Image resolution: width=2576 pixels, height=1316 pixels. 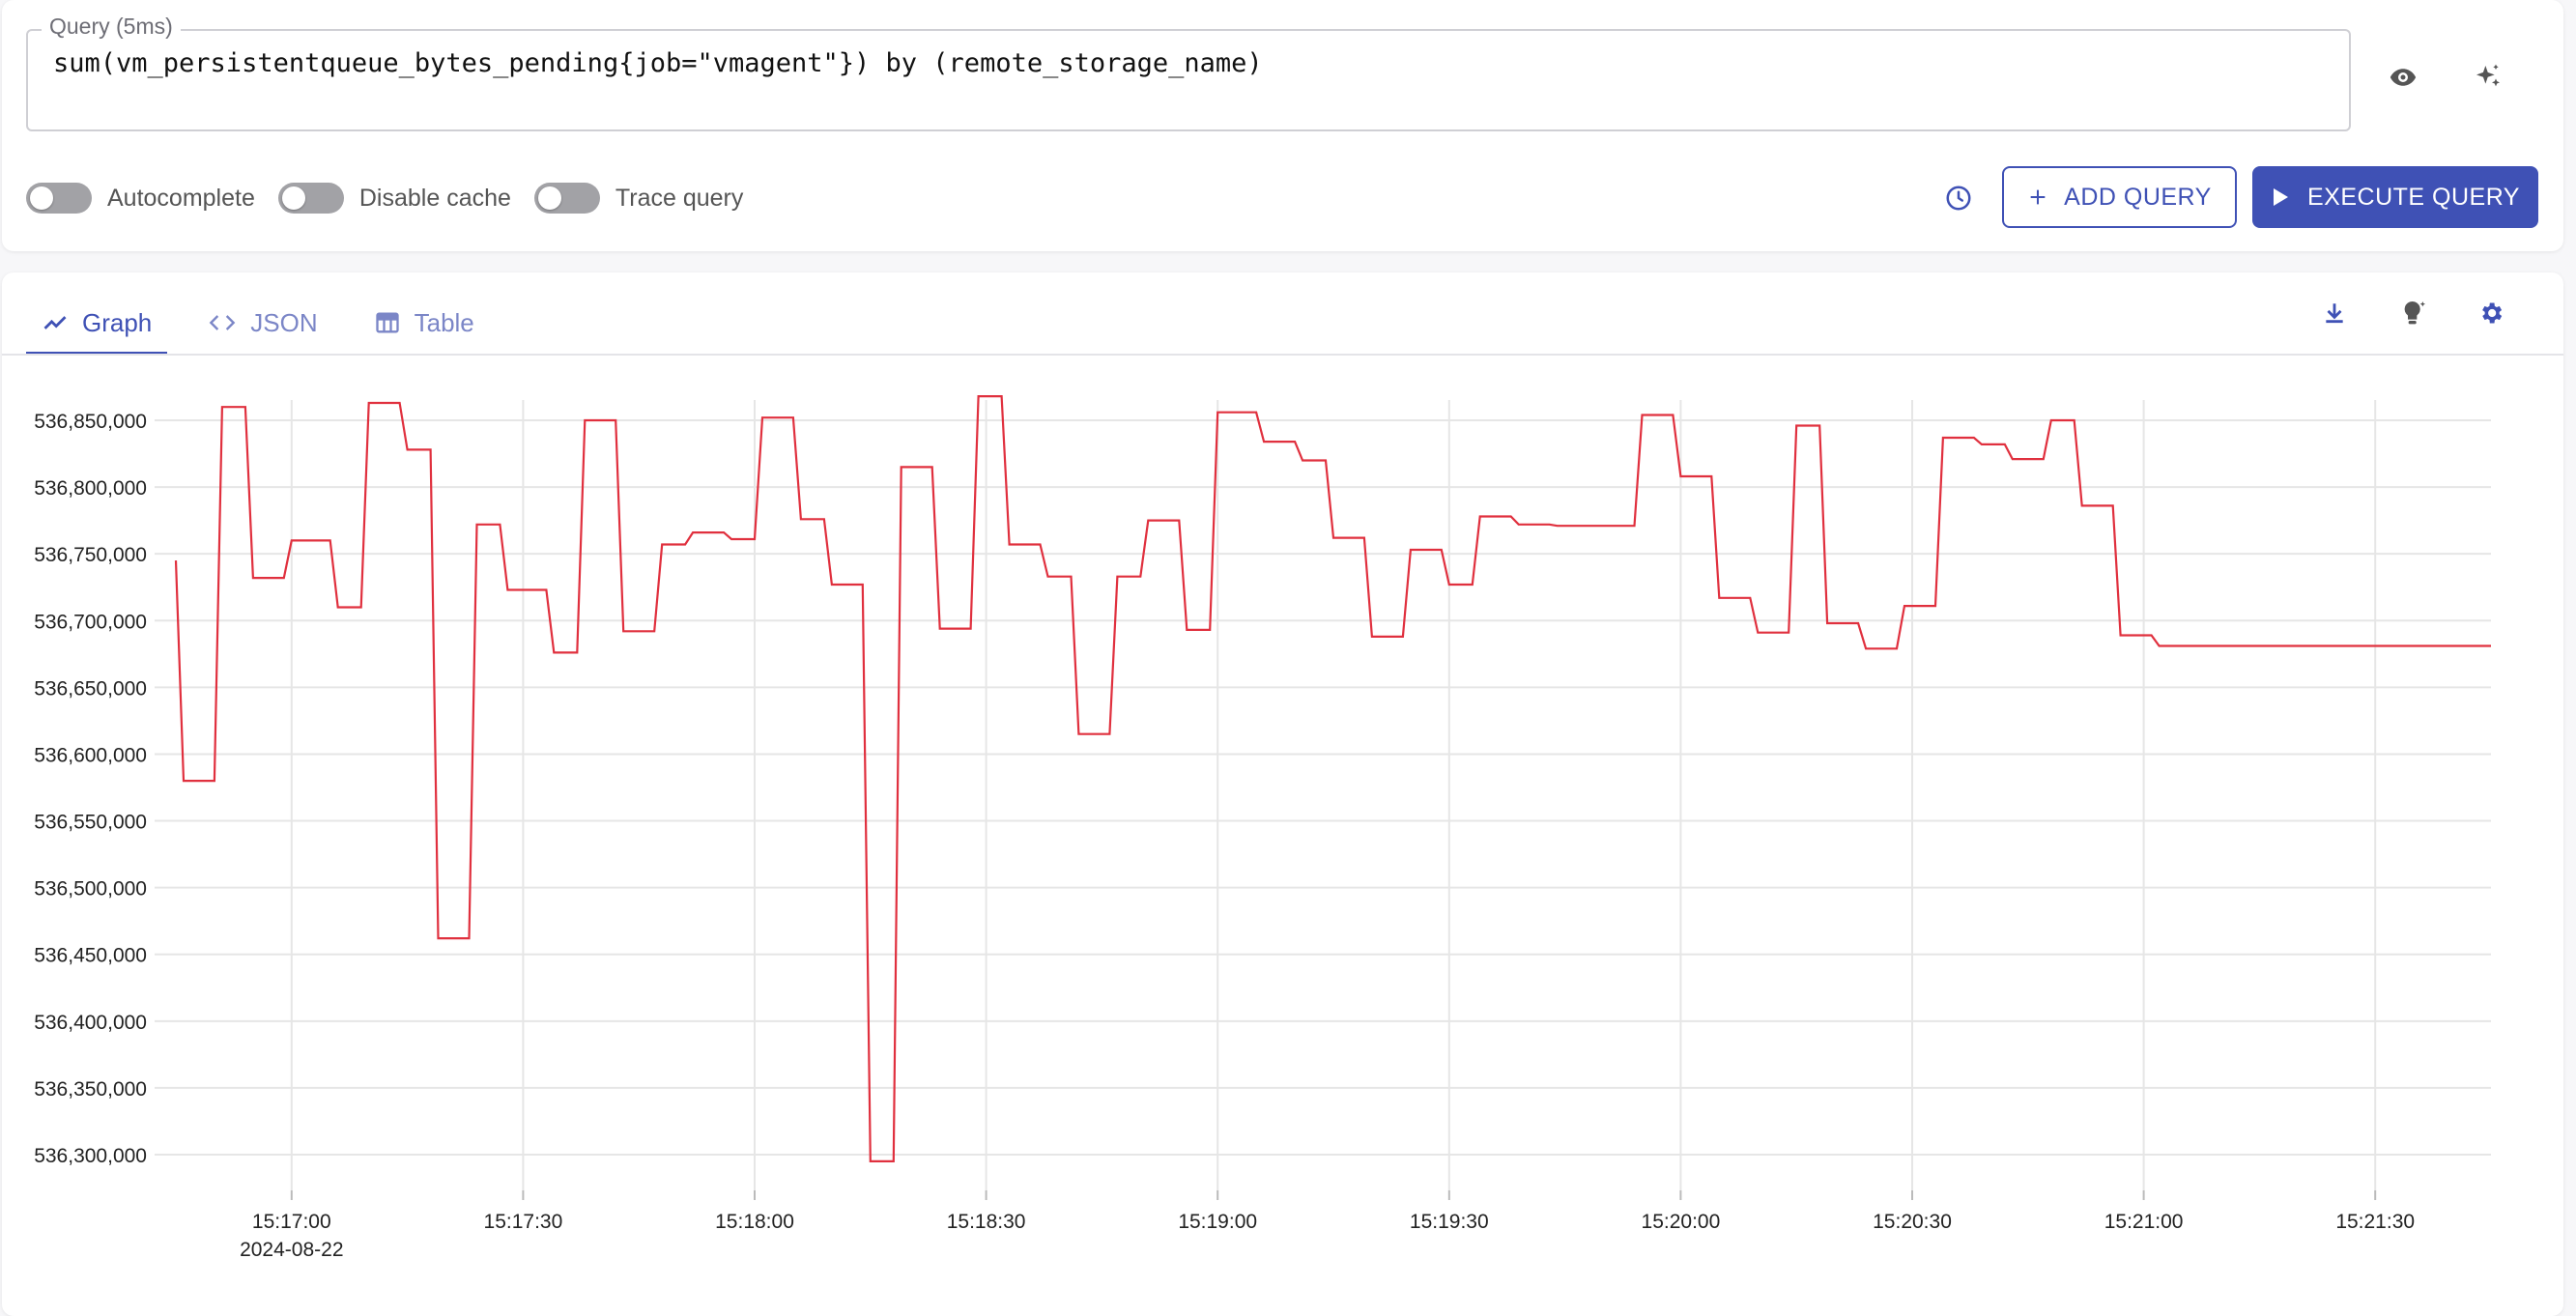 What do you see at coordinates (987, 1222) in the screenshot?
I see `x-tick-label: 15:18:30` at bounding box center [987, 1222].